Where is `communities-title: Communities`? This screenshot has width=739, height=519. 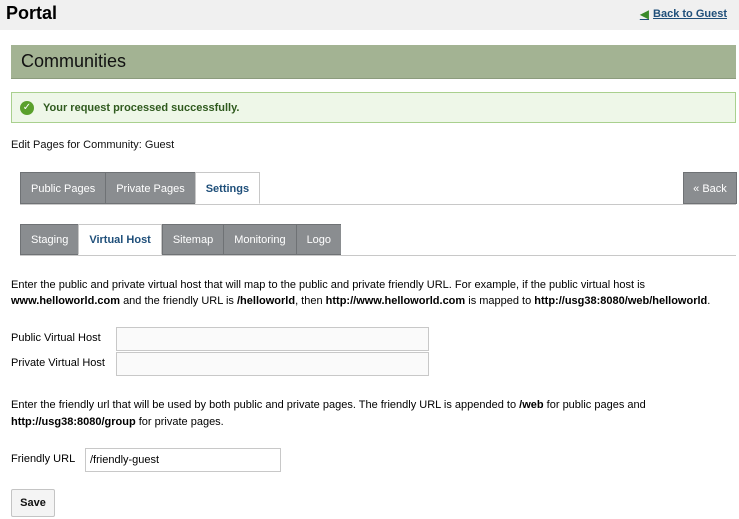
communities-title: Communities is located at coordinates (74, 61).